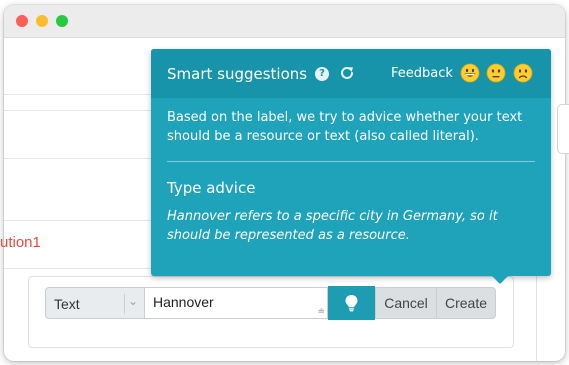 Image resolution: width=569 pixels, height=365 pixels. I want to click on side-panel-card, so click(563, 129).